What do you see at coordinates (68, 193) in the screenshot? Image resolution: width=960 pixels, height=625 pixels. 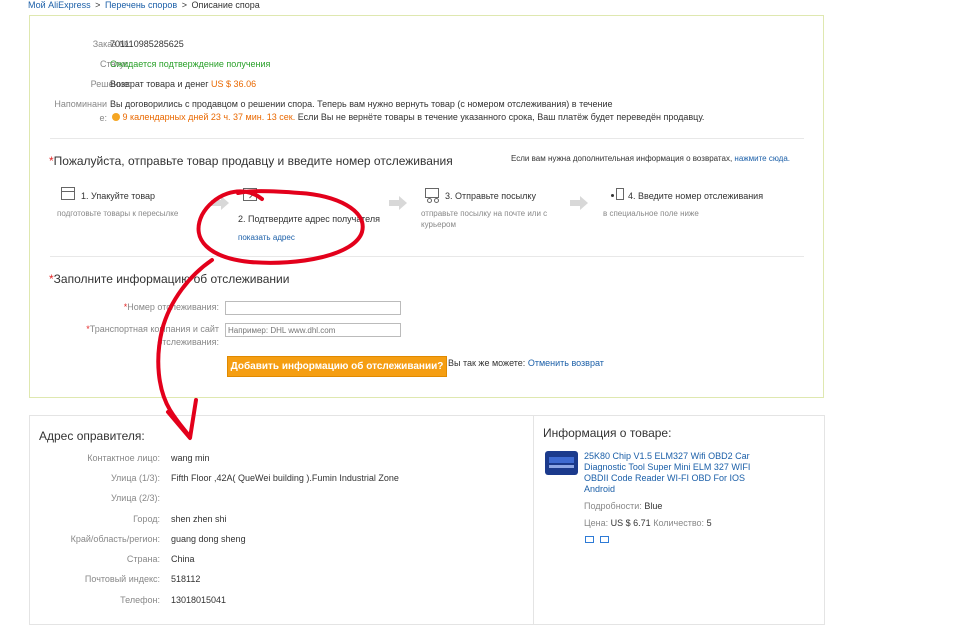 I see `box-icon` at bounding box center [68, 193].